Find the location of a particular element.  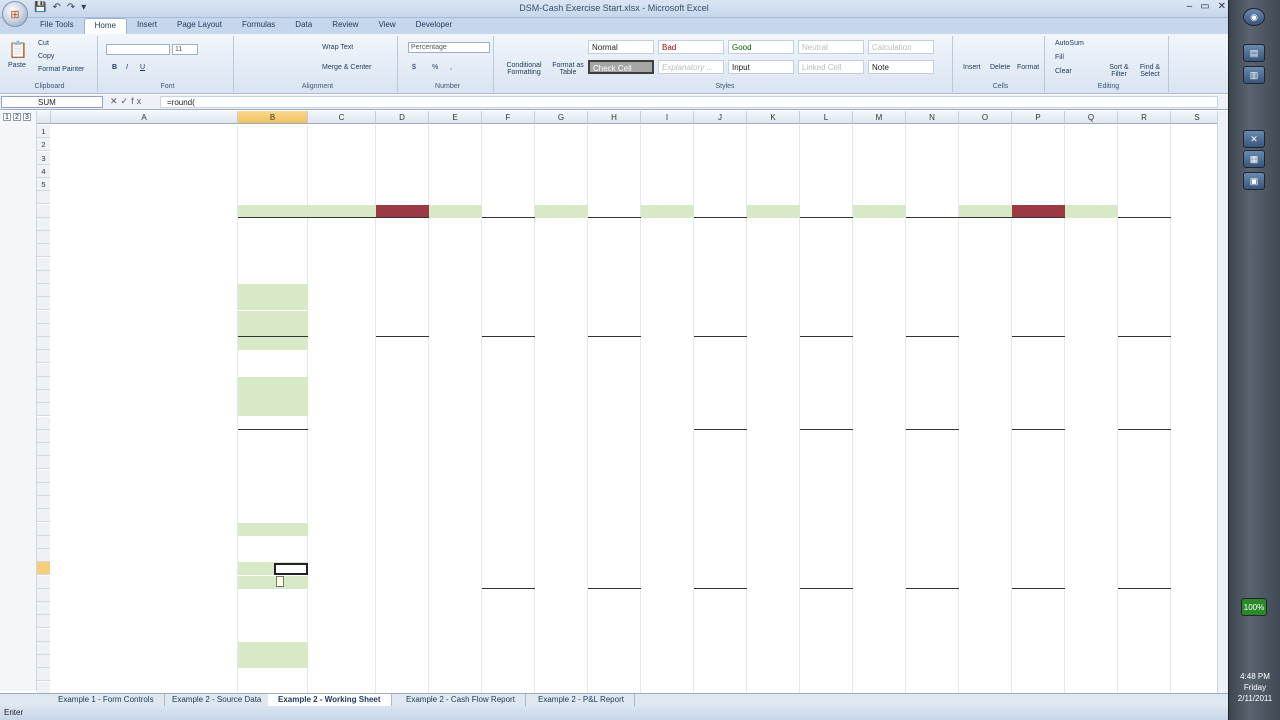

column-header-c: C is located at coordinates (342, 117).